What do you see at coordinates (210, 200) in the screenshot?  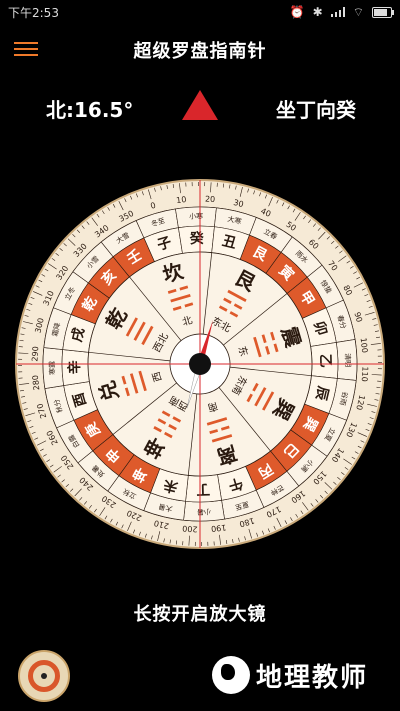 I see `degree-label: 20` at bounding box center [210, 200].